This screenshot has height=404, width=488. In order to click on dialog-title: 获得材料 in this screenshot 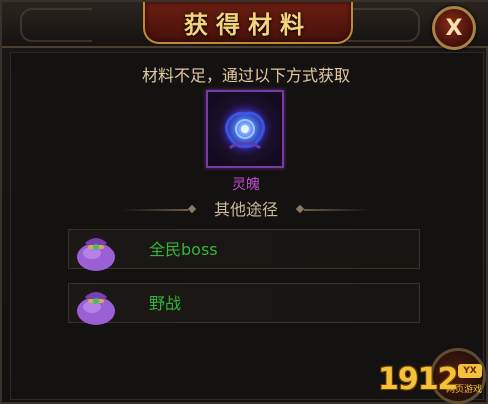, I will do `click(248, 24)`.